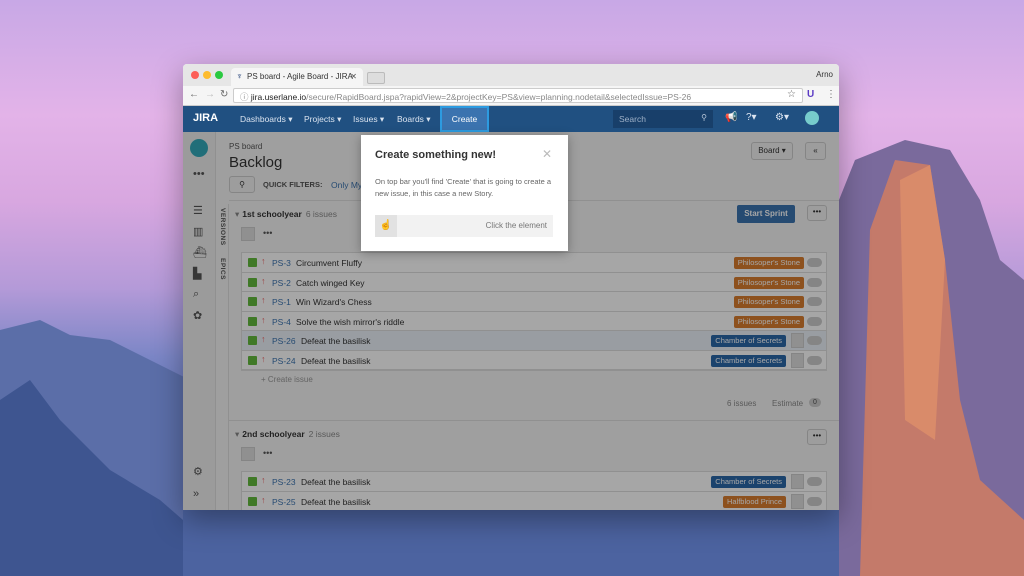 Image resolution: width=1024 pixels, height=576 pixels. Describe the element at coordinates (368, 119) in the screenshot. I see `menu-issues: Issues ▾` at that location.